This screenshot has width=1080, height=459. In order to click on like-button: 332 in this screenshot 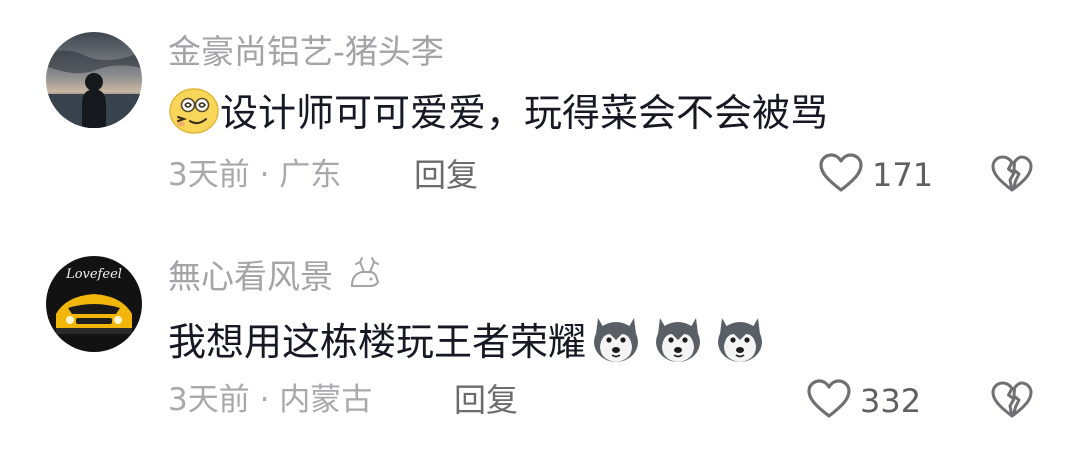, I will do `click(863, 401)`.